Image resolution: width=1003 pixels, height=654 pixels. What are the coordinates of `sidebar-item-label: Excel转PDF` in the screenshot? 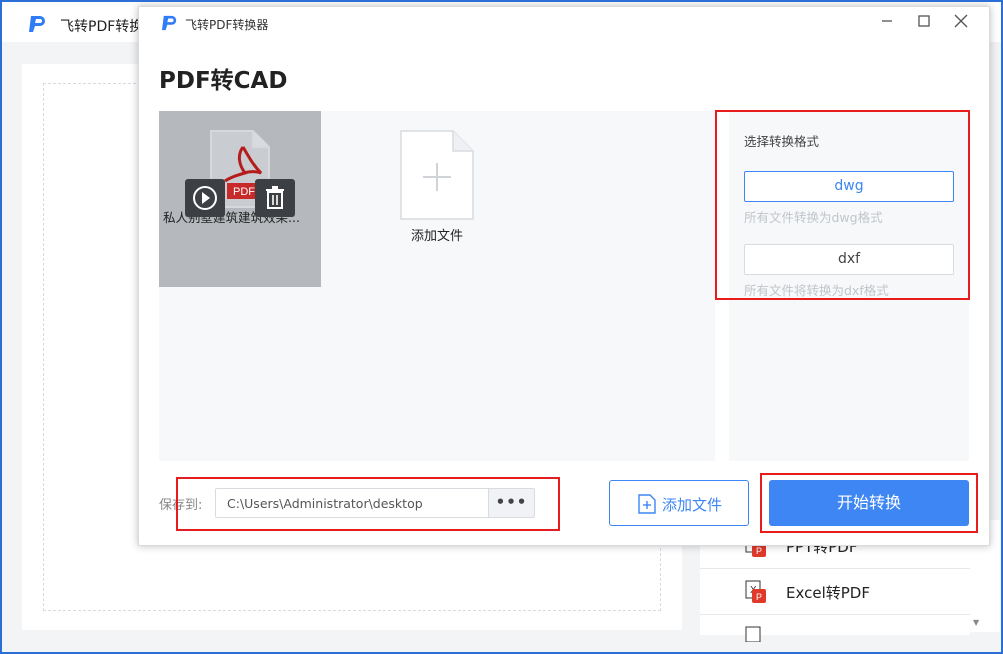 It's located at (828, 593).